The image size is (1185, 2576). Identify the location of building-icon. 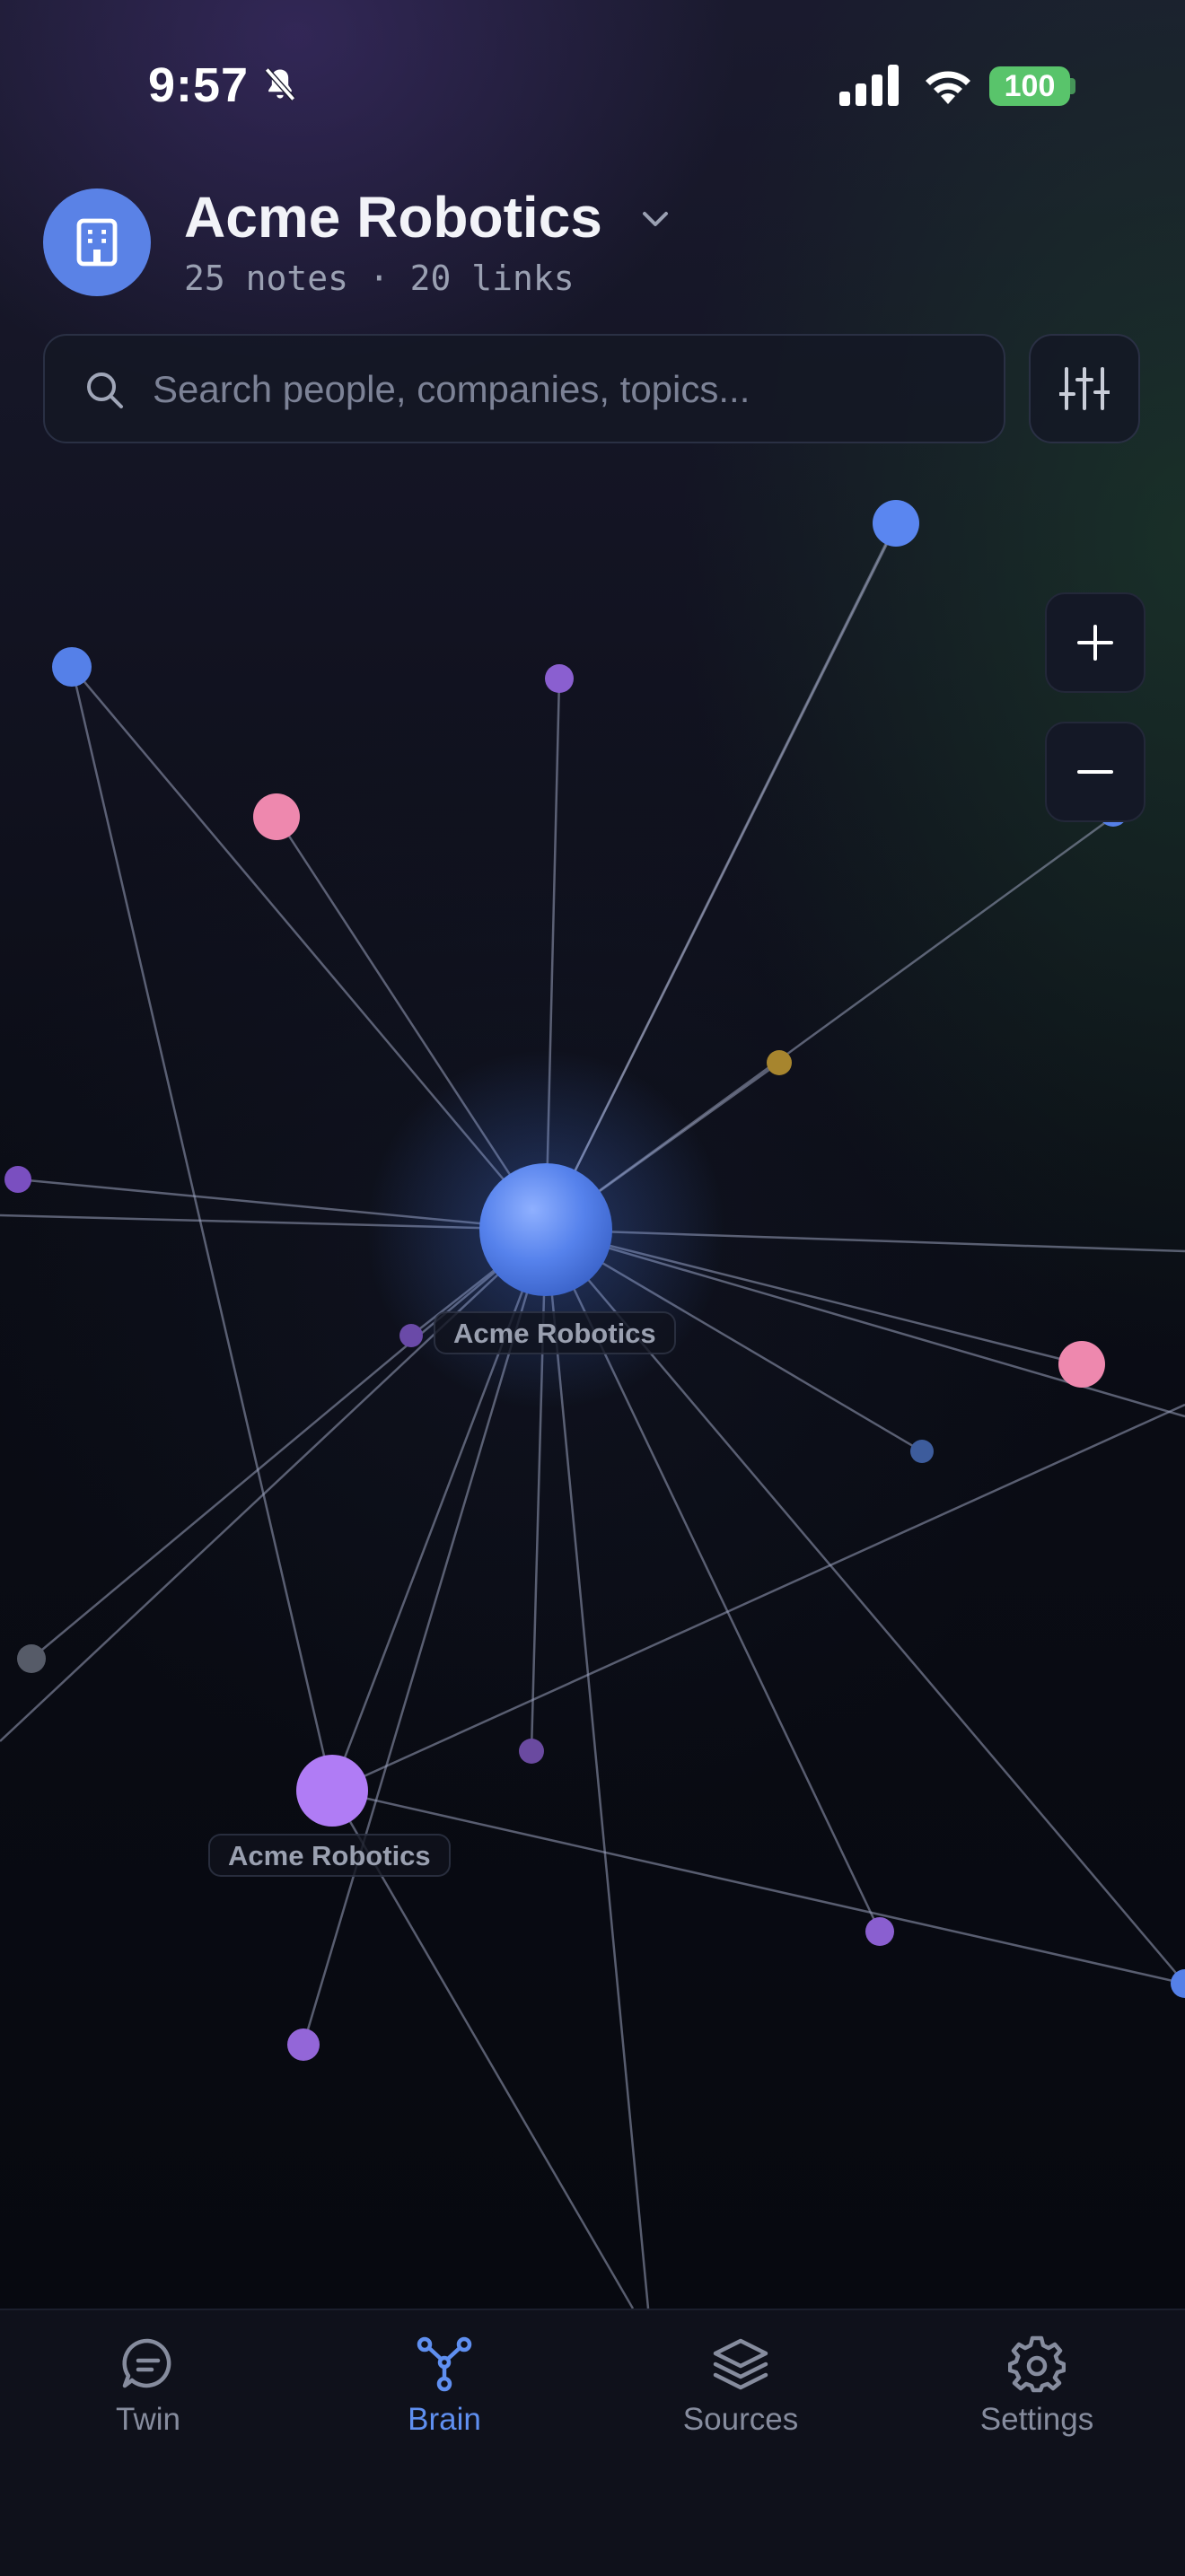
(97, 243).